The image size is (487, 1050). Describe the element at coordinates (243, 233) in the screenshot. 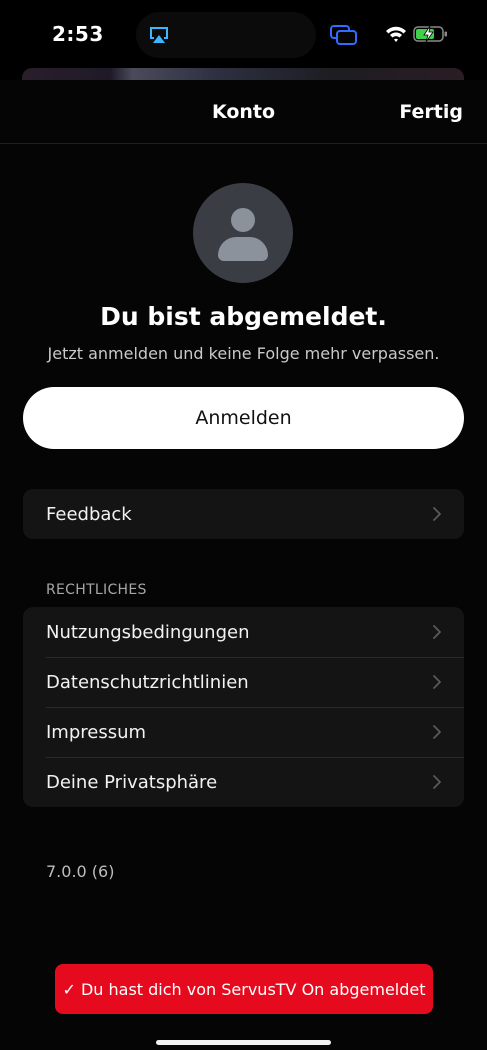

I see `avatar-placeholder-icon` at that location.